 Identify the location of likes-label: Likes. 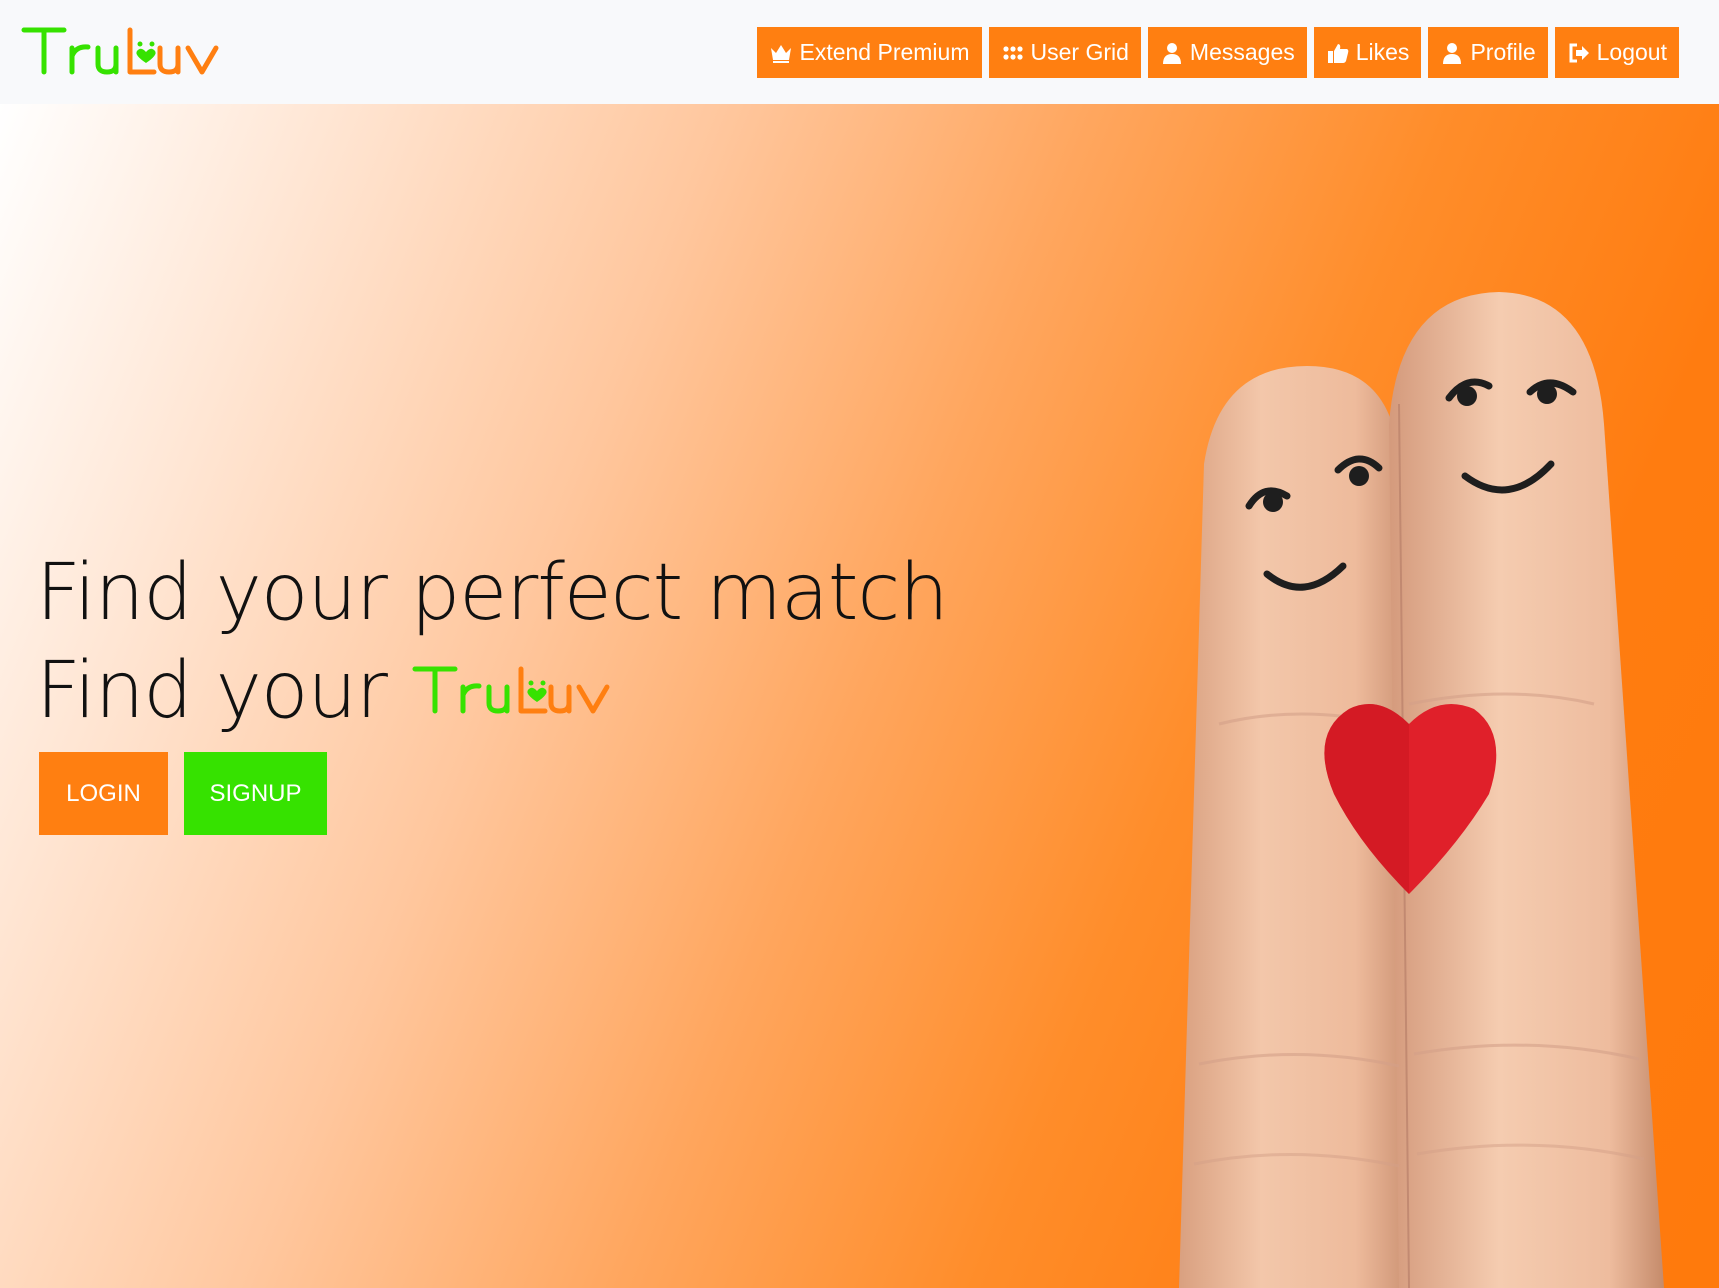
(1382, 52).